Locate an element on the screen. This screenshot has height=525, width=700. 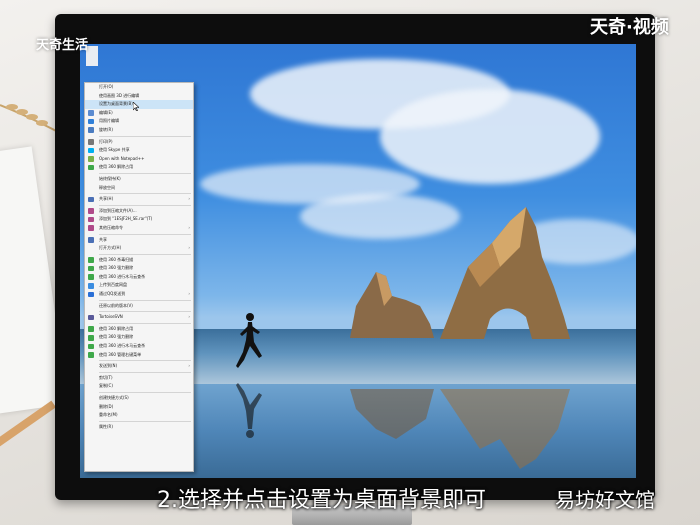
subtitle-caption: 2.选择并点击设置为桌面背景即可 is located at coordinates (321, 500).